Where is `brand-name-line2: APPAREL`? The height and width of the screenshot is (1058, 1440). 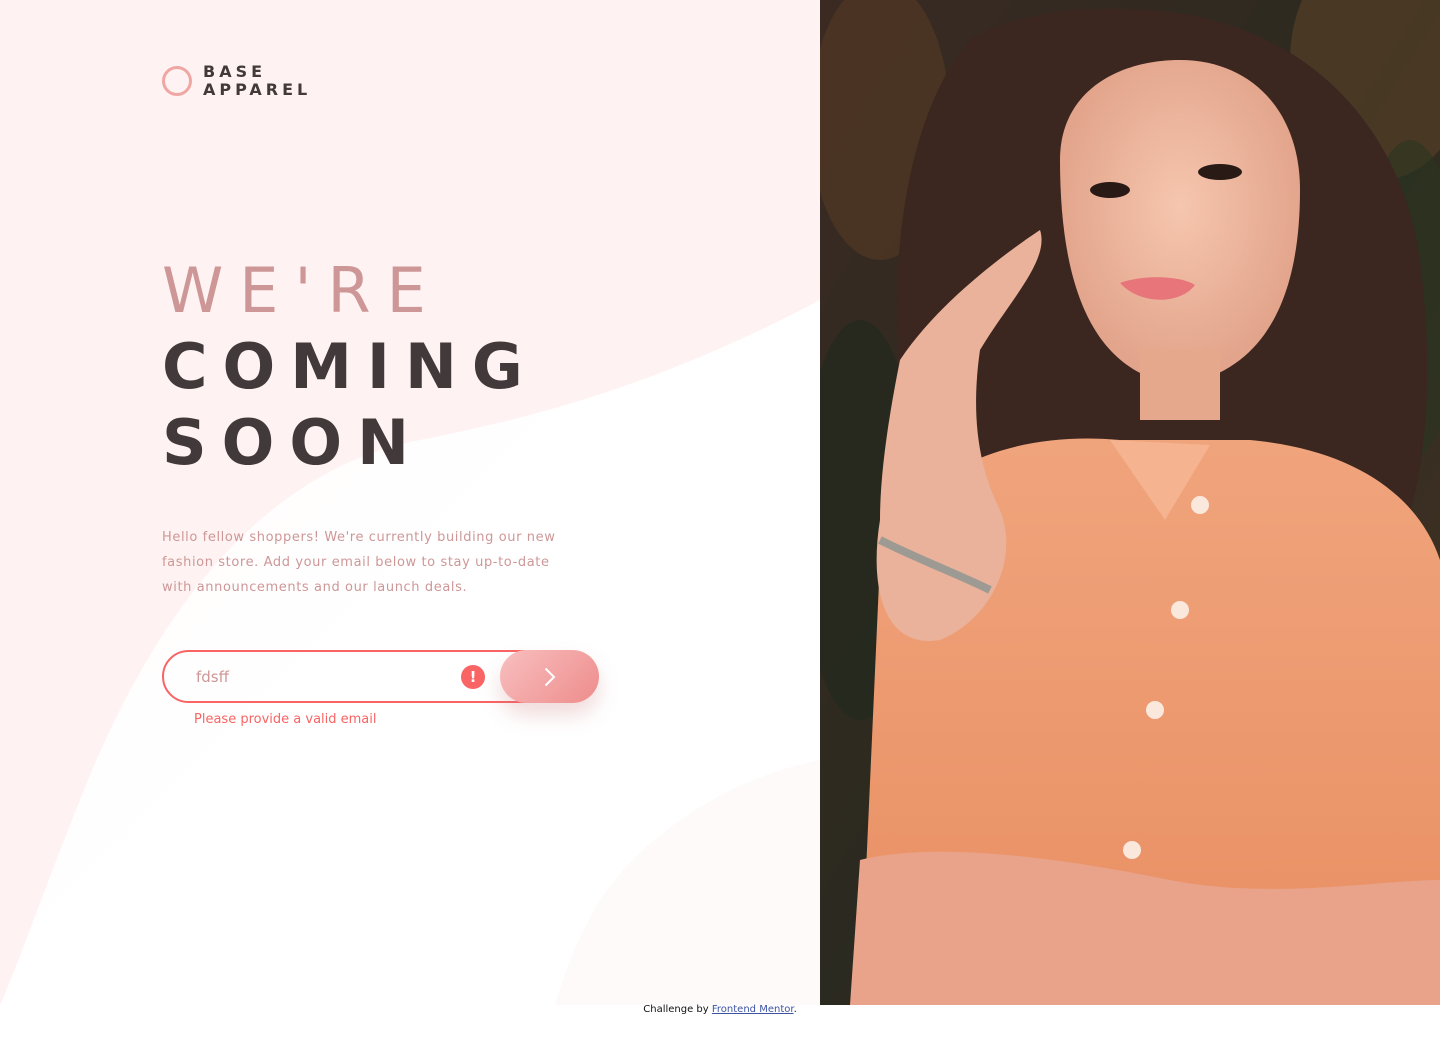
brand-name-line2: APPAREL is located at coordinates (257, 89).